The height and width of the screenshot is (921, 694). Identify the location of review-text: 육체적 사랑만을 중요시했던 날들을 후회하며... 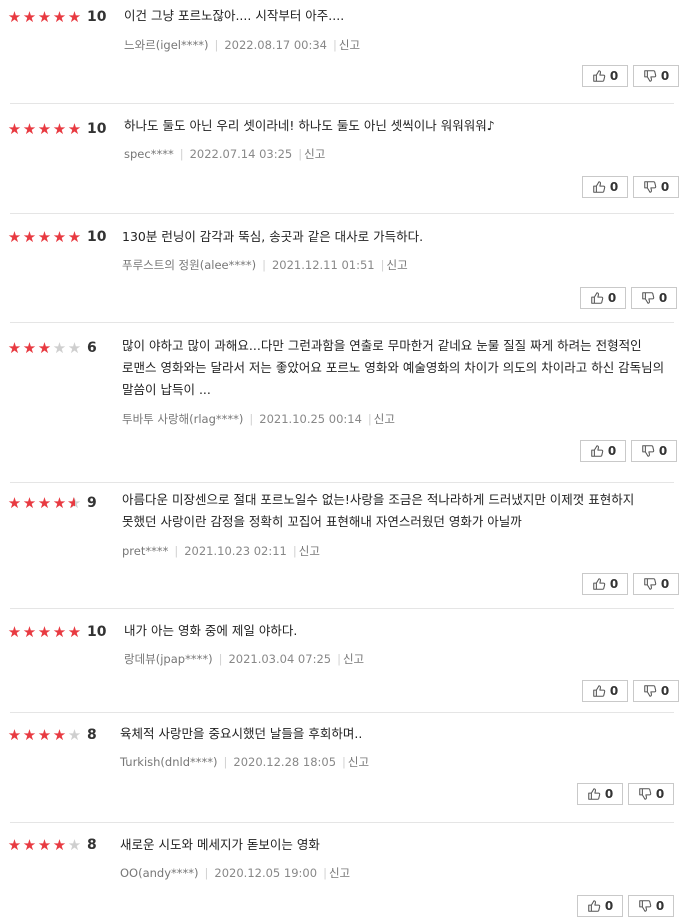
(241, 733).